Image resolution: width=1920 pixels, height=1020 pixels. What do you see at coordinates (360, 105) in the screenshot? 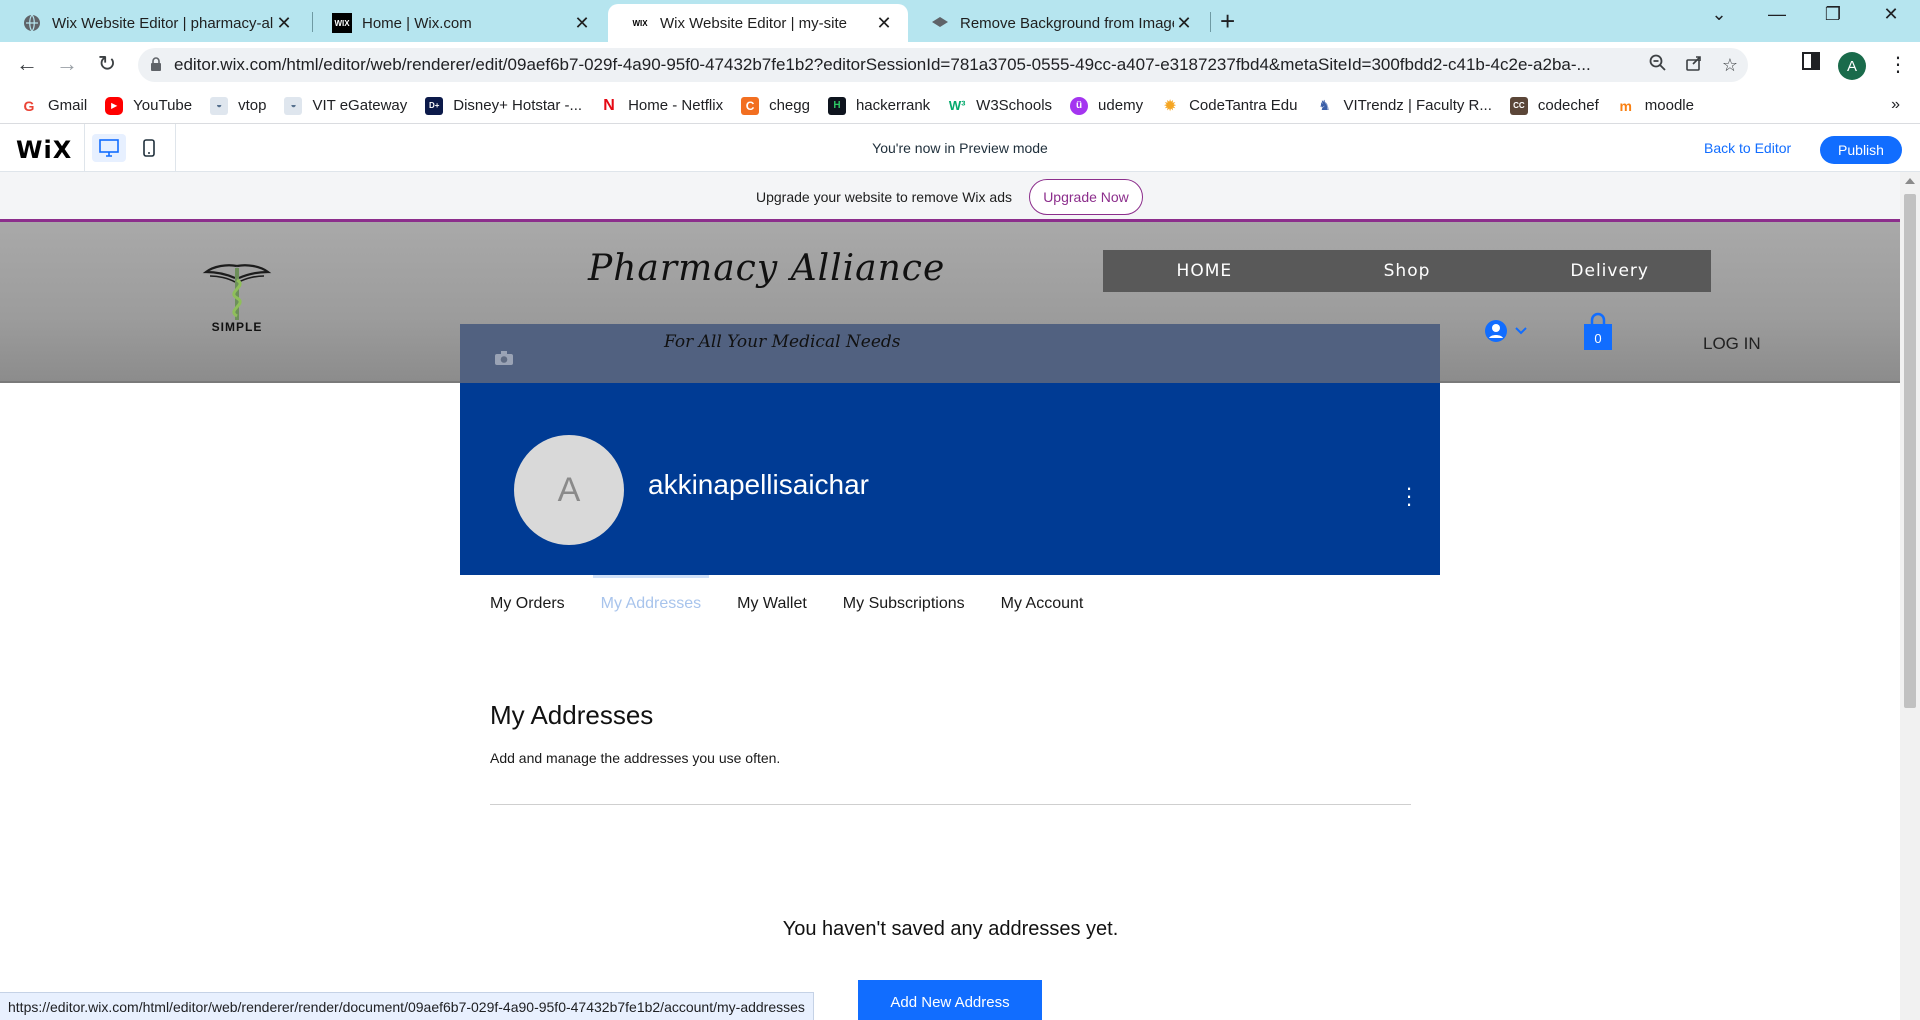
I see `bookmark-label: VIT eGateway` at bounding box center [360, 105].